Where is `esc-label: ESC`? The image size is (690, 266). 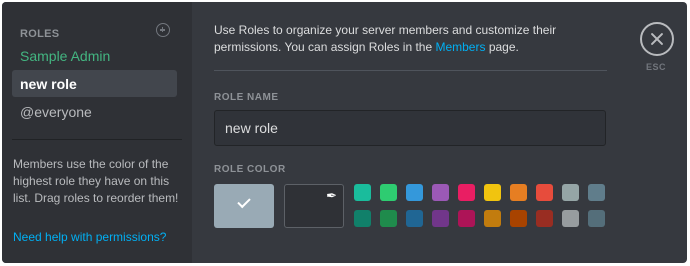 esc-label: ESC is located at coordinates (656, 67).